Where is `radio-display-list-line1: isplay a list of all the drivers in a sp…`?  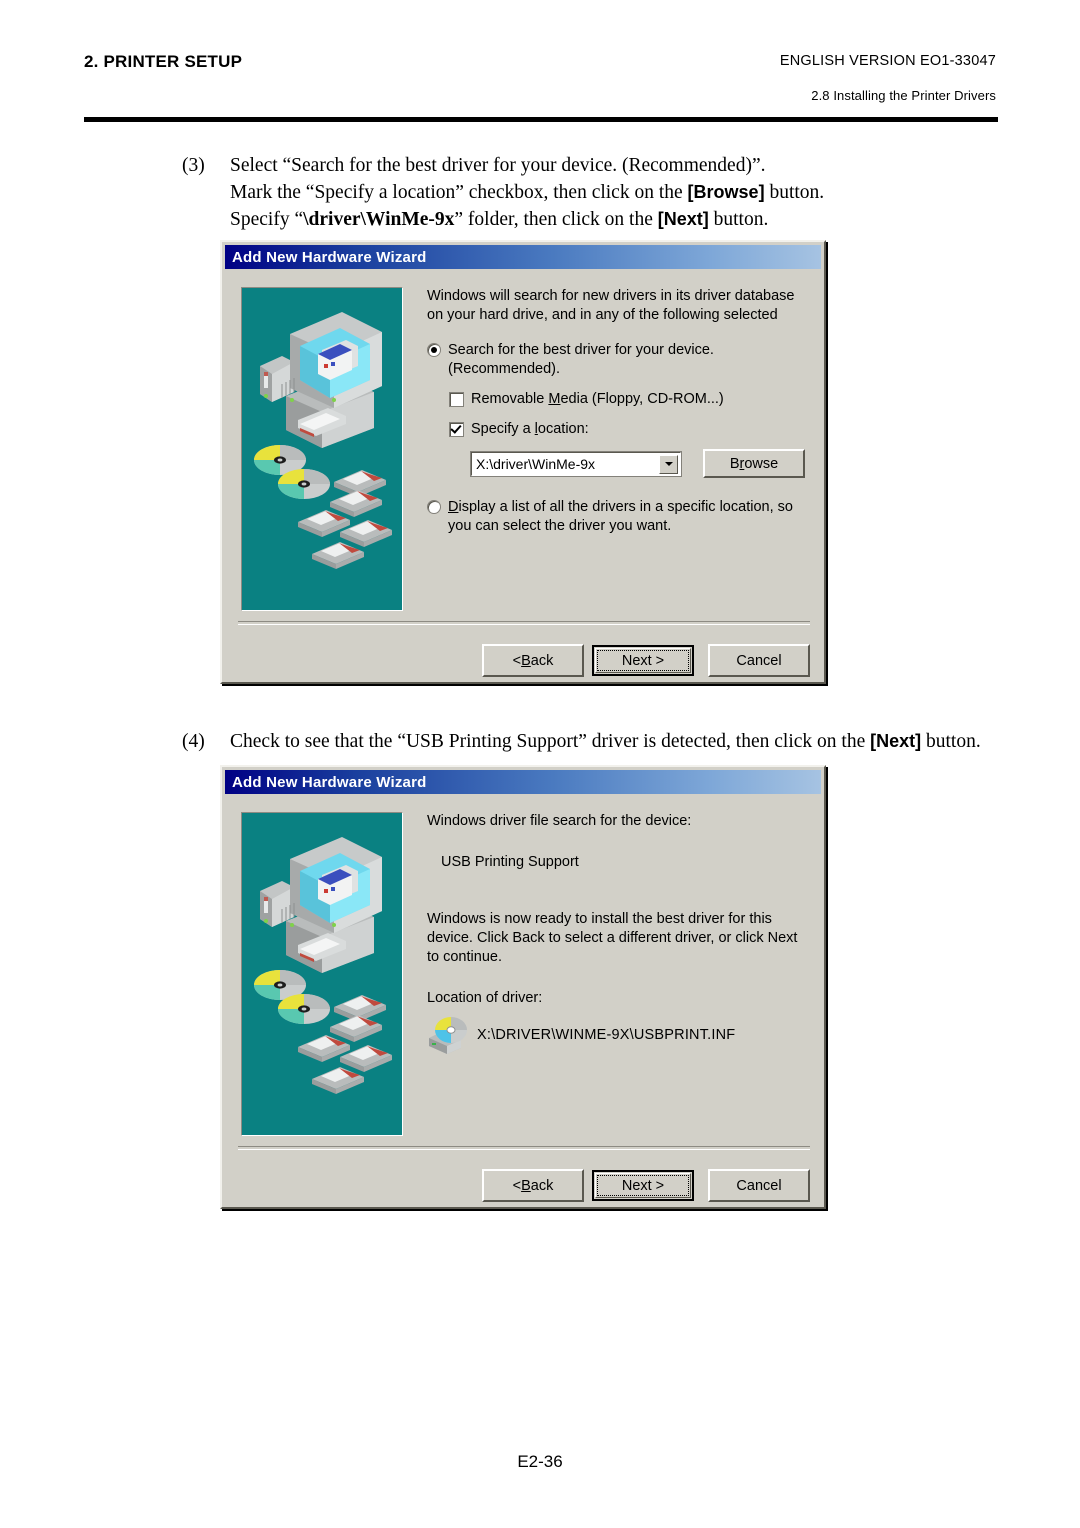
radio-display-list-line1: isplay a list of all the drivers in a sp… is located at coordinates (625, 507).